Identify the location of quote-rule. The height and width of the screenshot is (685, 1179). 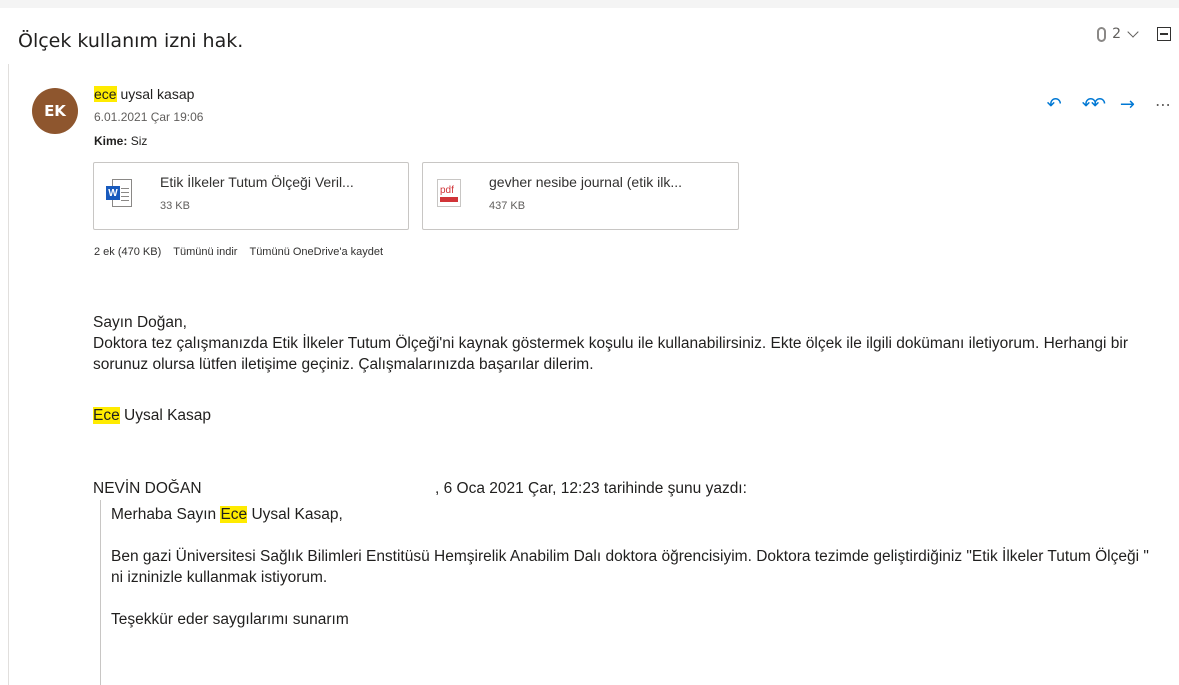
(100, 592).